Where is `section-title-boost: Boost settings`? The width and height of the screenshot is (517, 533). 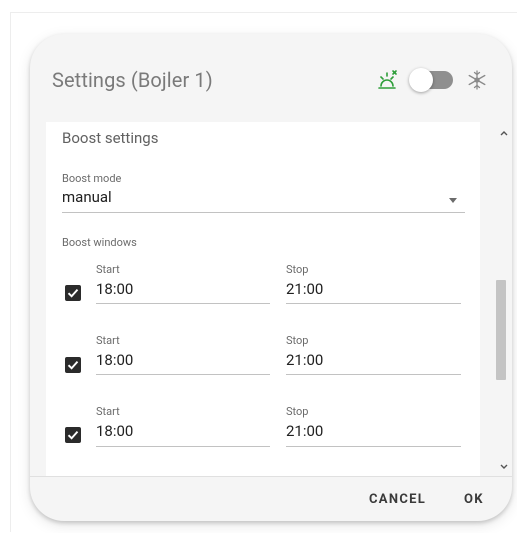 section-title-boost: Boost settings is located at coordinates (110, 138).